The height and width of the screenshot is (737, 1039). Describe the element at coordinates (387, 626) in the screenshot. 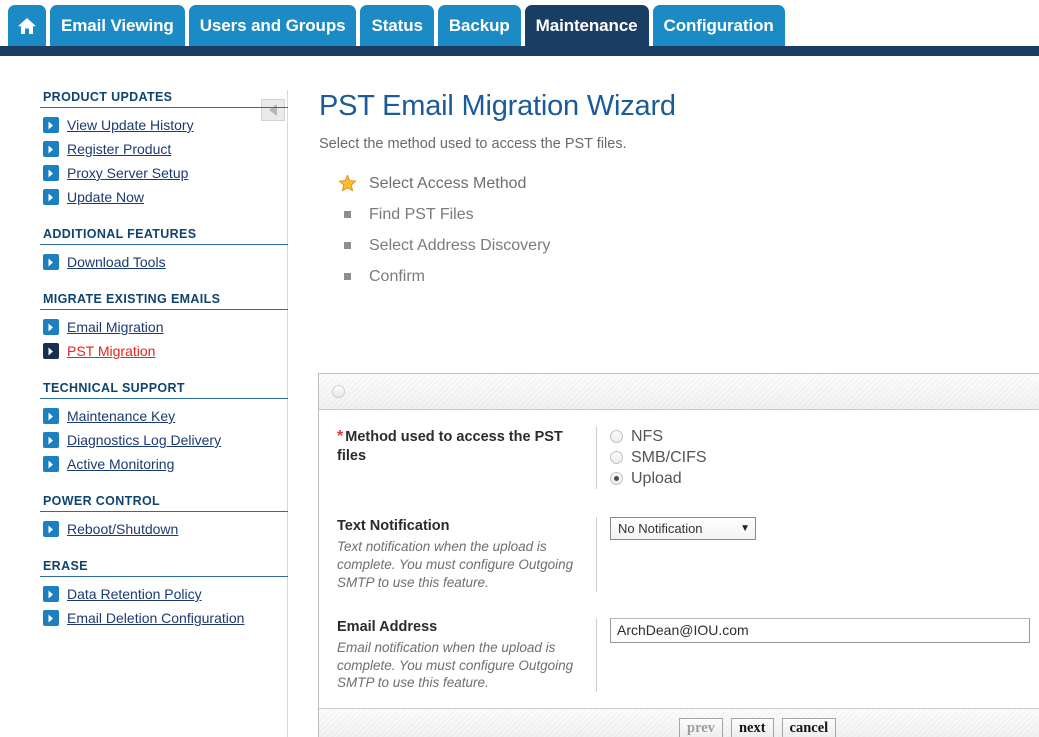

I see `form-label: Email Address` at that location.